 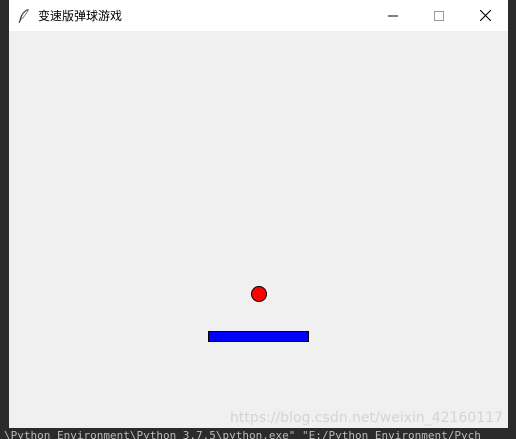 I want to click on minimize-button, so click(x=393, y=15).